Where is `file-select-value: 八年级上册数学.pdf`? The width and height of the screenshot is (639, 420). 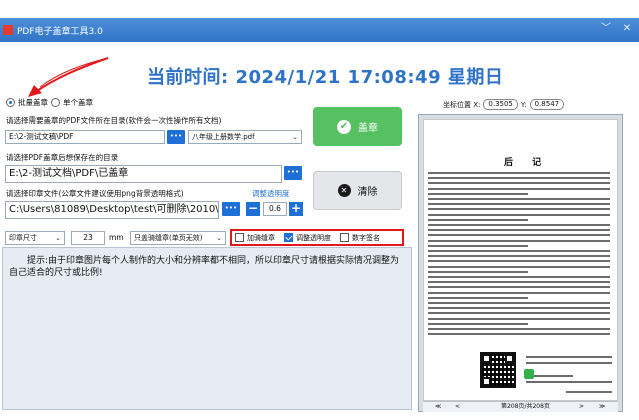
file-select-value: 八年级上册数学.pdf is located at coordinates (223, 137).